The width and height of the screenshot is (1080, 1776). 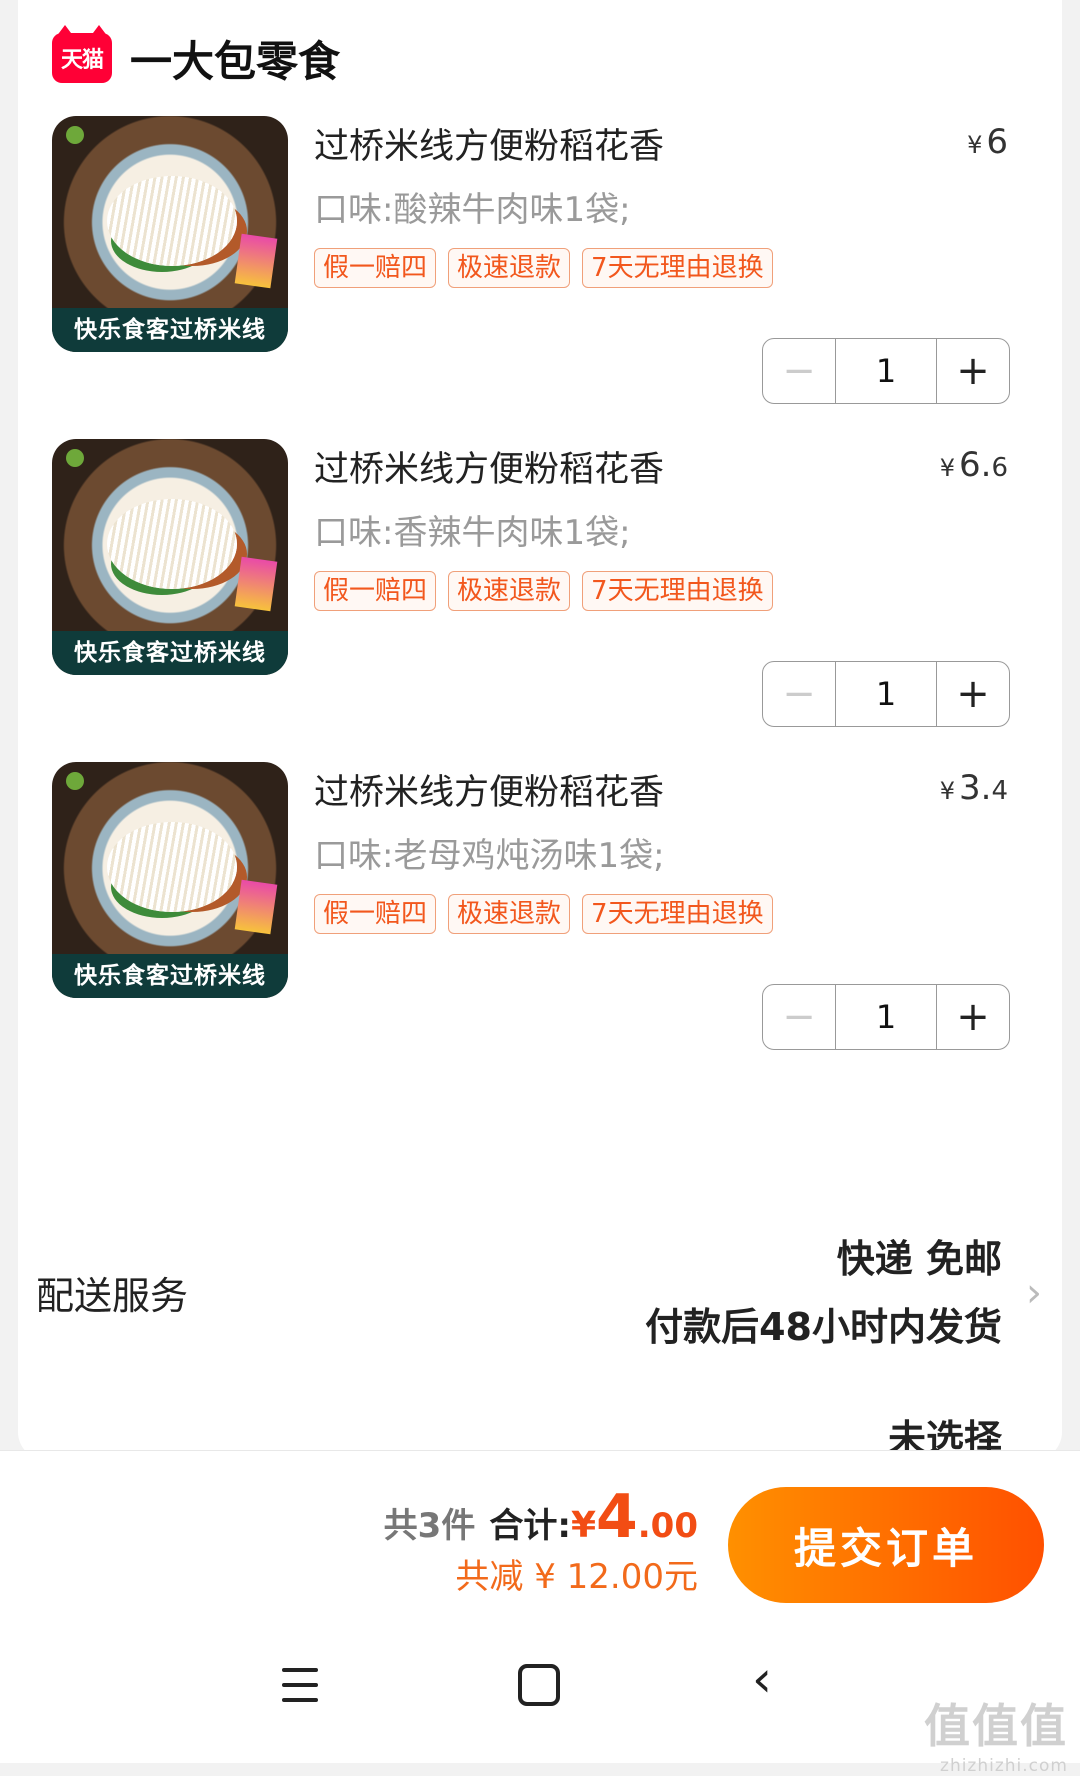 What do you see at coordinates (576, 1573) in the screenshot?
I see `discount-amount: 共减 ¥ 12.00元` at bounding box center [576, 1573].